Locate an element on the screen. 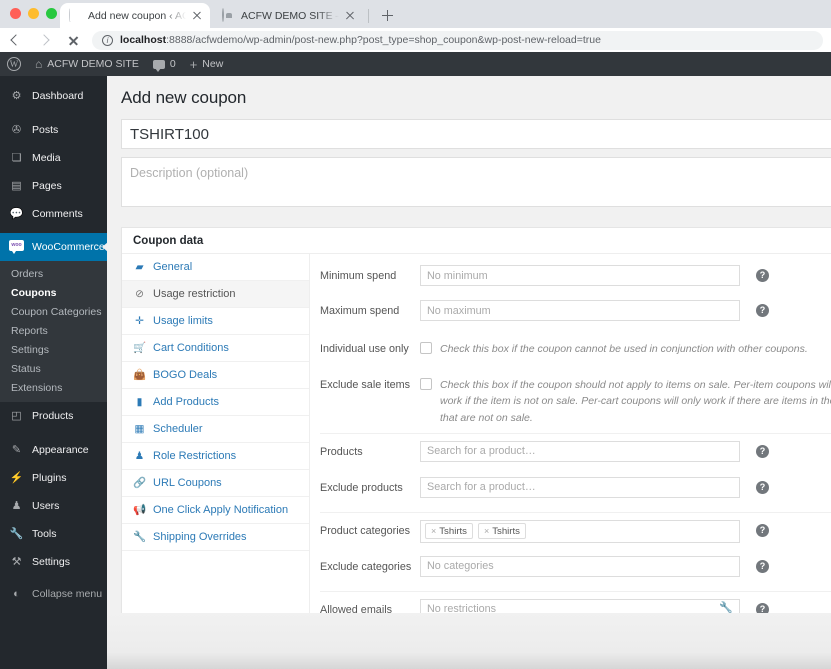  tab-url-coupons: 🔗 URL Coupons is located at coordinates (215, 483).